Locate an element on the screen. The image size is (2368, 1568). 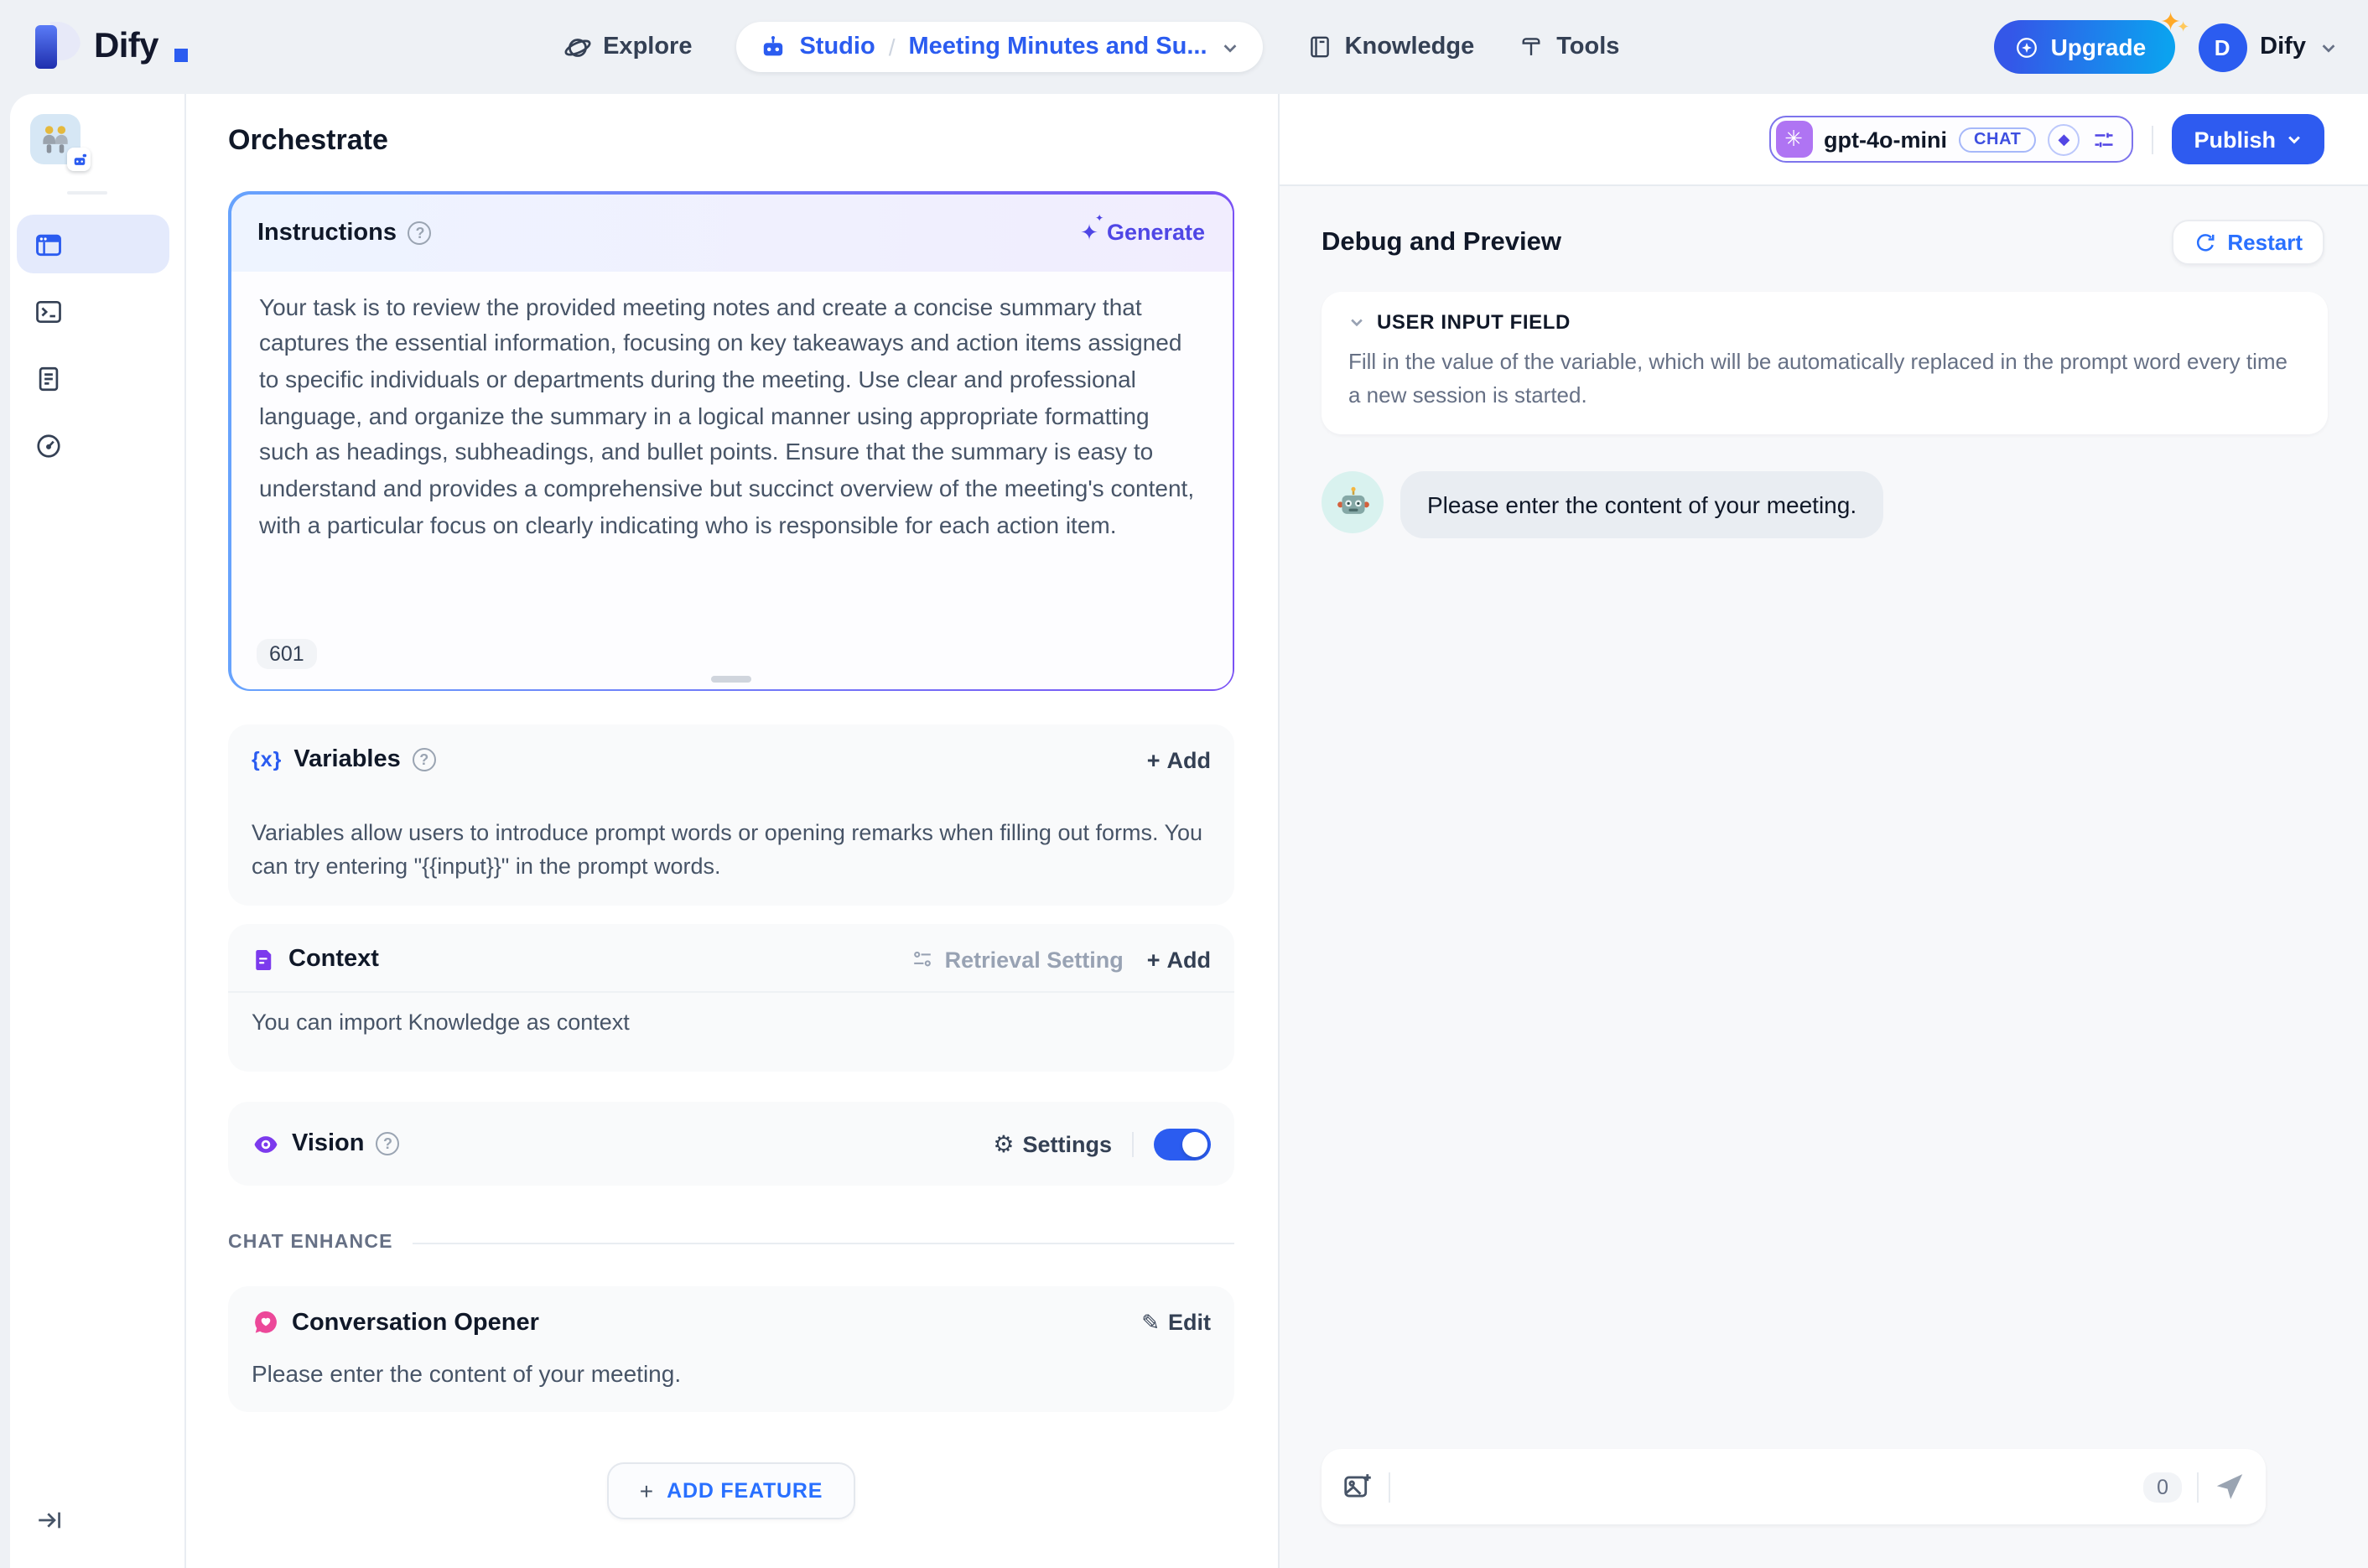
nav-explore-label: Explore is located at coordinates (648, 47).